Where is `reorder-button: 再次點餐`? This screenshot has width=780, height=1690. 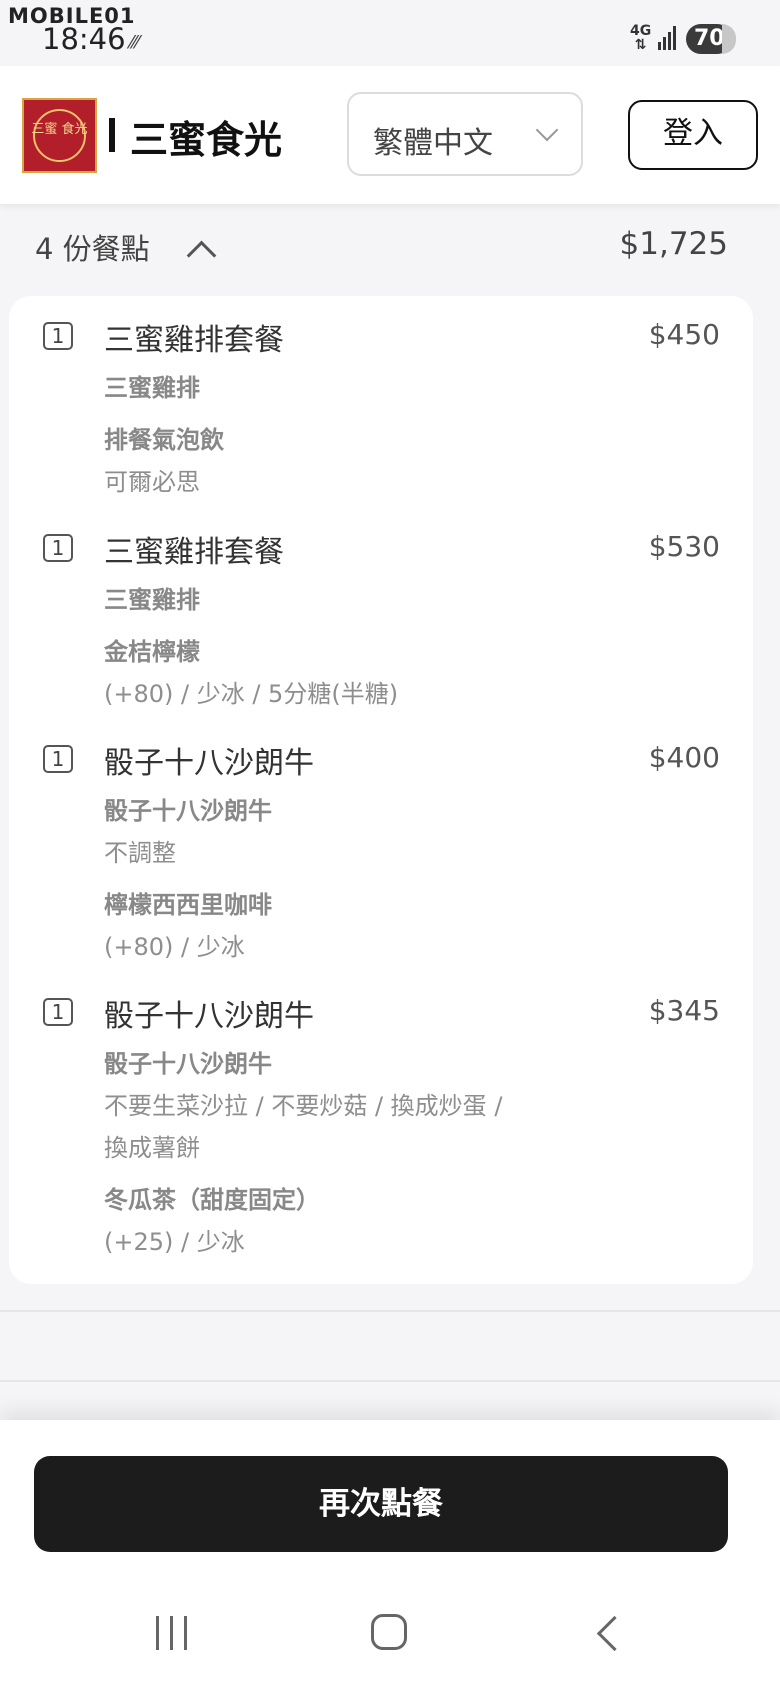 reorder-button: 再次點餐 is located at coordinates (381, 1504).